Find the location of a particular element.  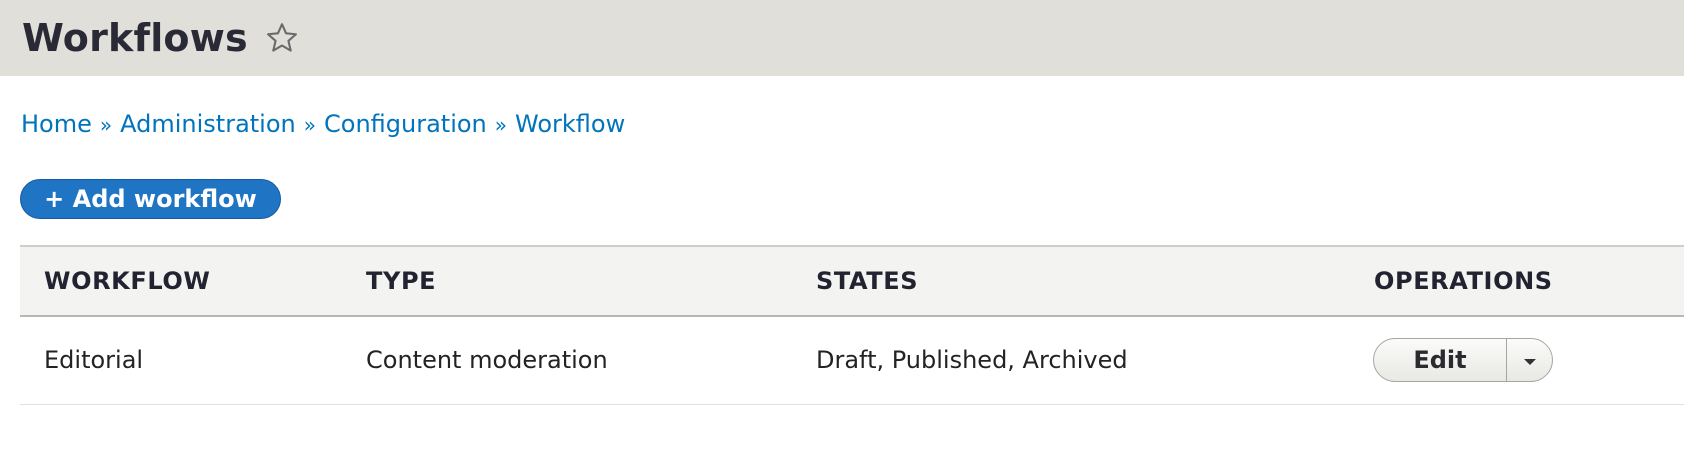

chevron-down-icon is located at coordinates (1529, 362).